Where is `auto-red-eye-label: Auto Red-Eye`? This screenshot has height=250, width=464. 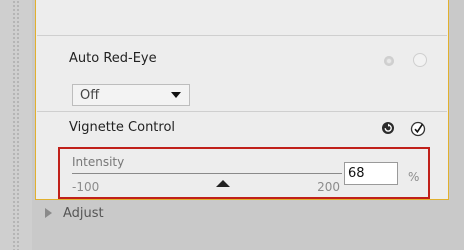 auto-red-eye-label: Auto Red-Eye is located at coordinates (113, 58).